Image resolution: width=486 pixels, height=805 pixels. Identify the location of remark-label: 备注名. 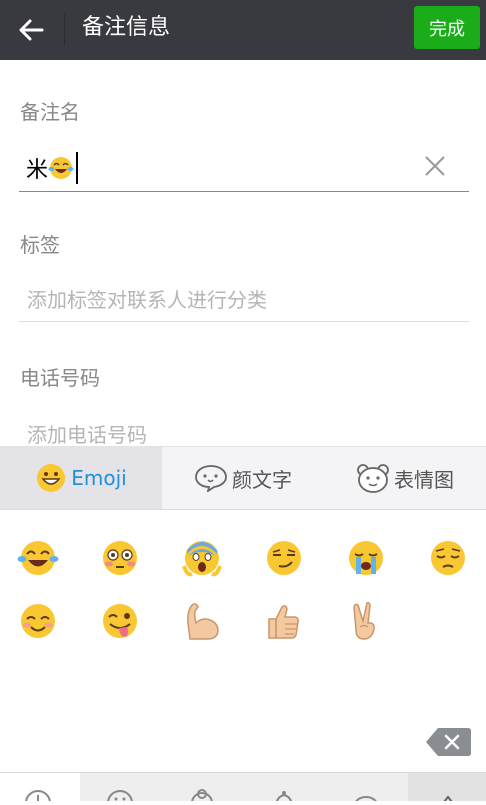
(50, 112).